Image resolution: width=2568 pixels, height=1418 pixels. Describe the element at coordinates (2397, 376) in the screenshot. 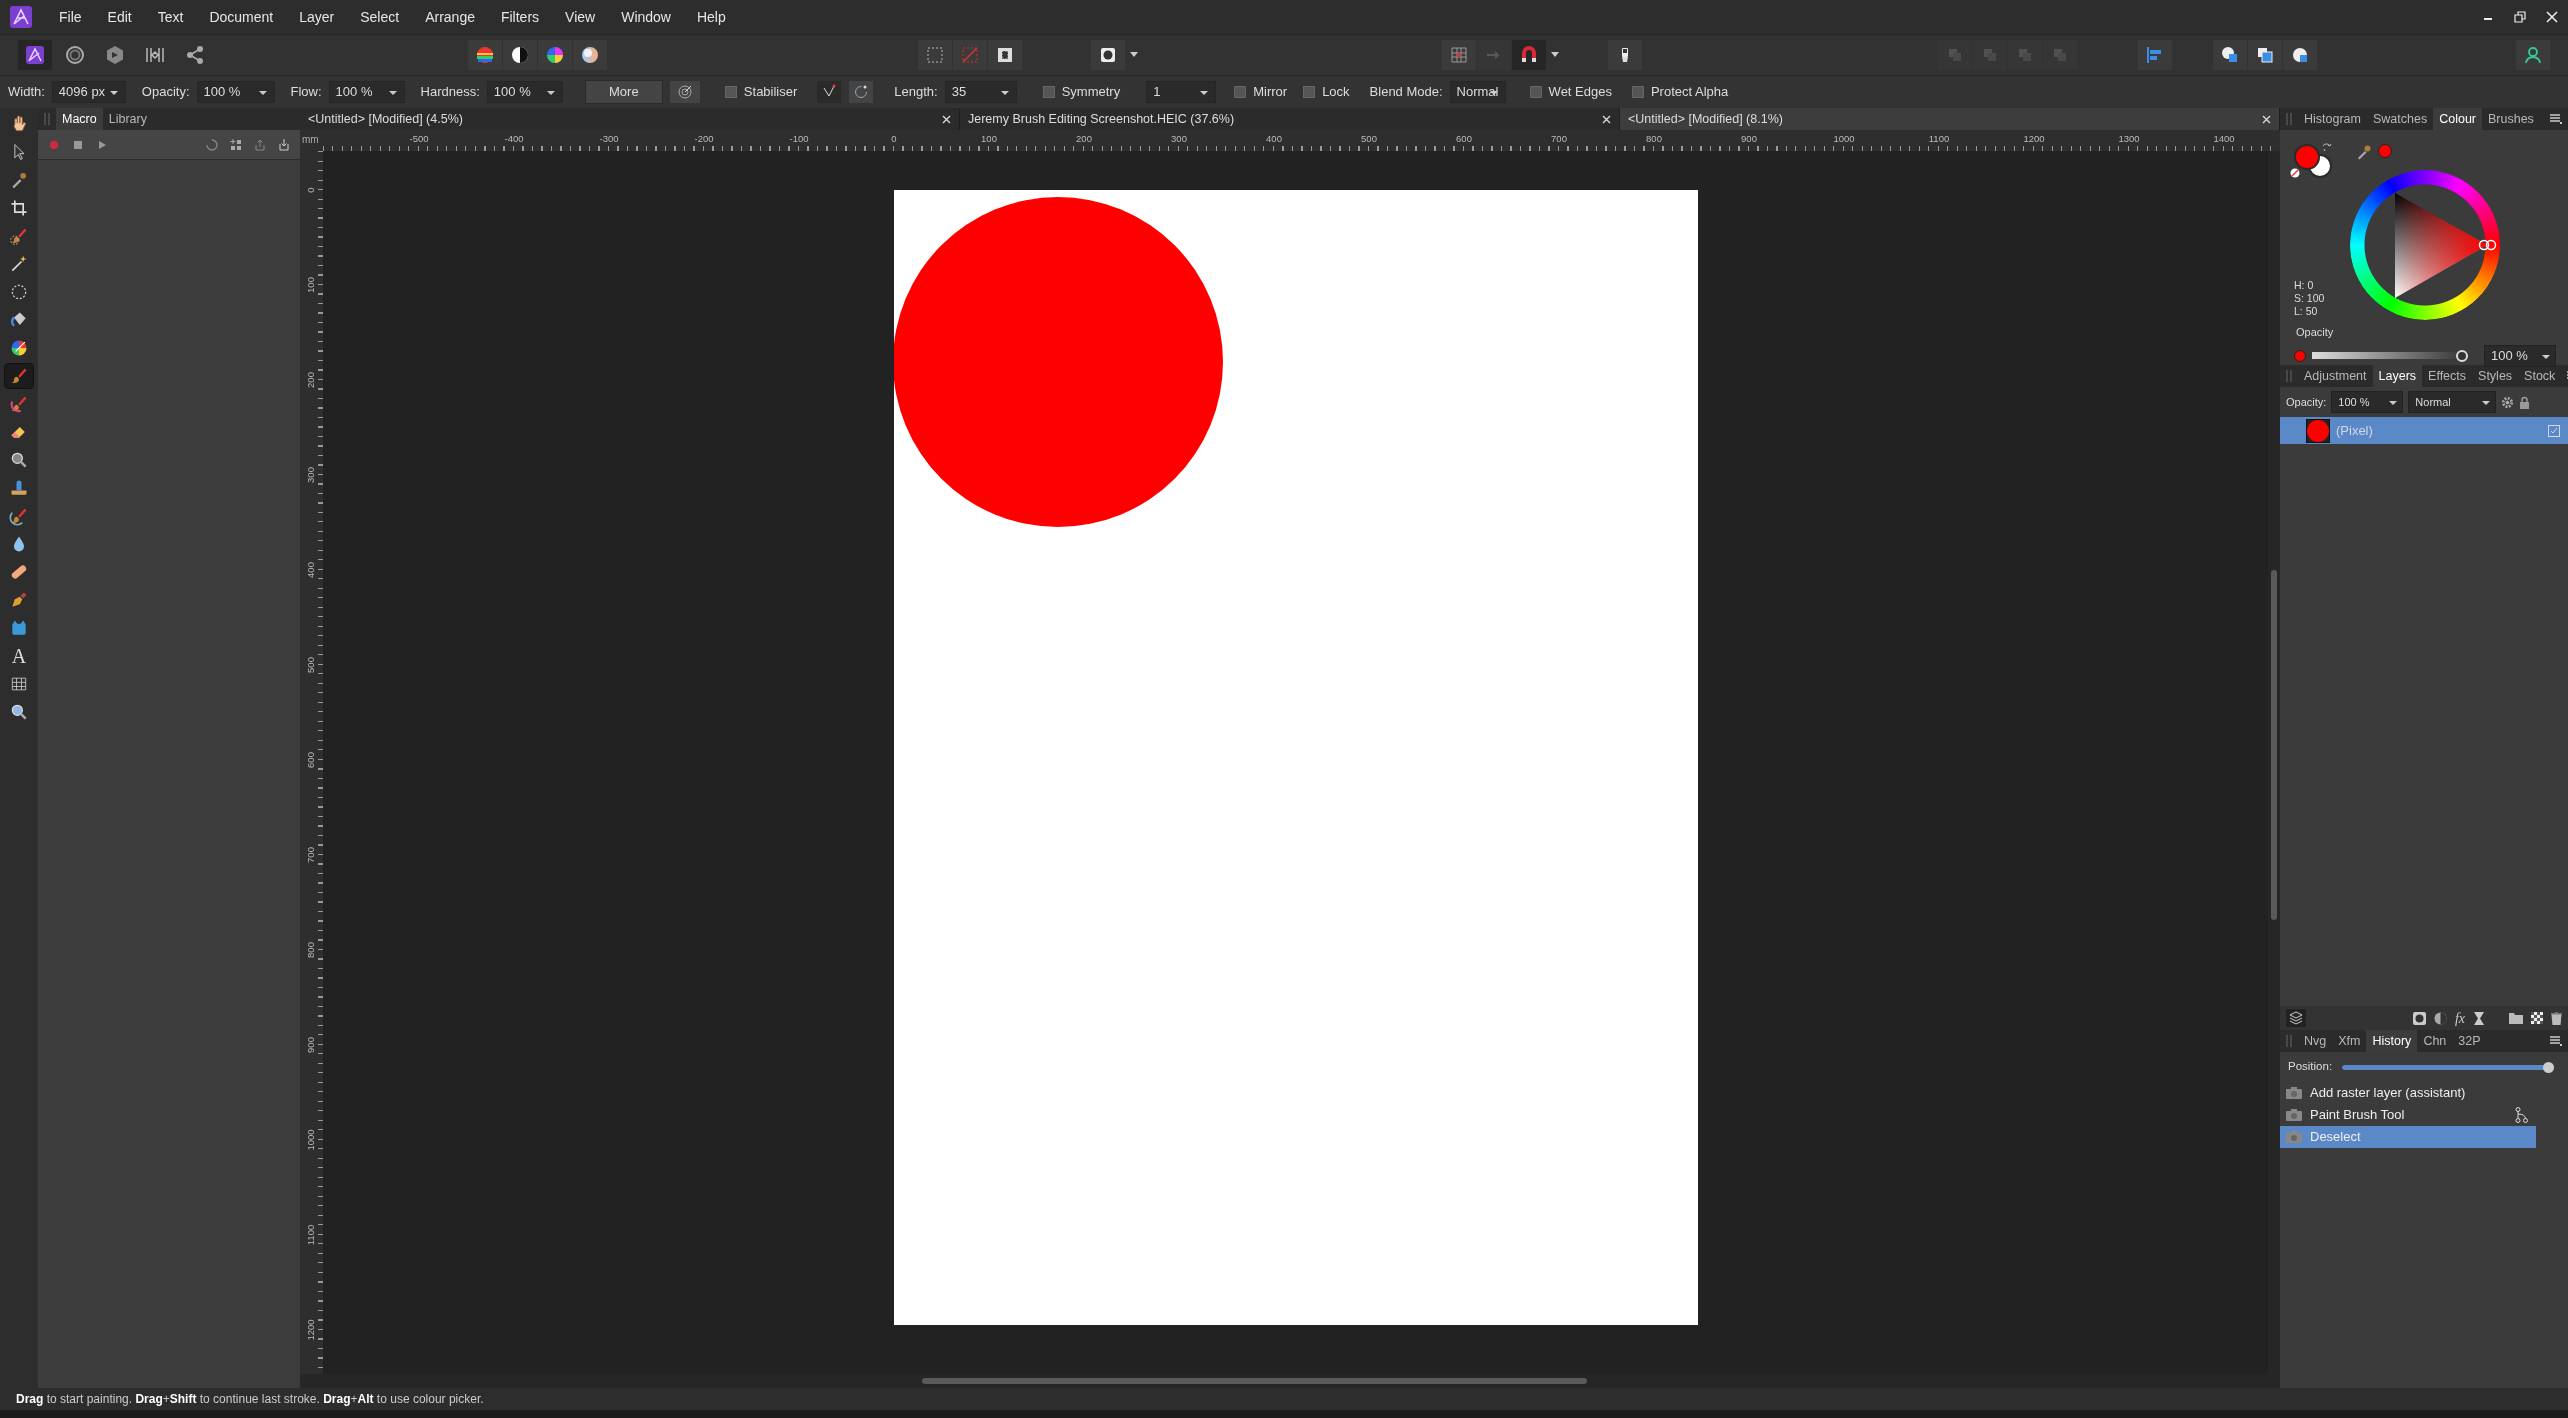

I see `panel-tab: Layers` at that location.